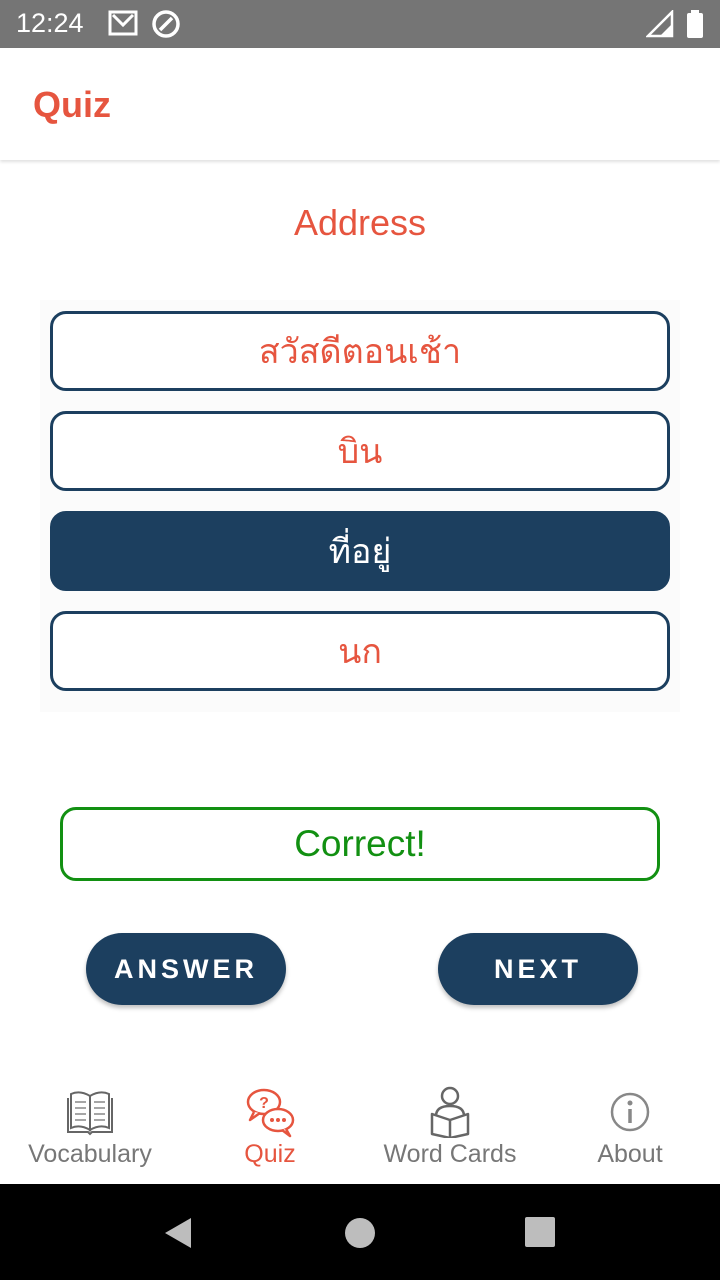 The width and height of the screenshot is (720, 1280). Describe the element at coordinates (630, 1154) in the screenshot. I see `nav-label-about: About` at that location.